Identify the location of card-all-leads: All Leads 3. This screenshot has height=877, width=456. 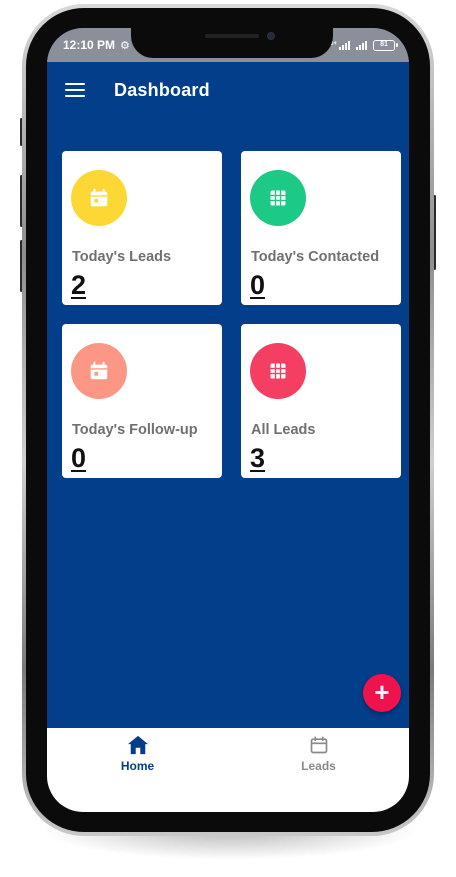
(321, 401).